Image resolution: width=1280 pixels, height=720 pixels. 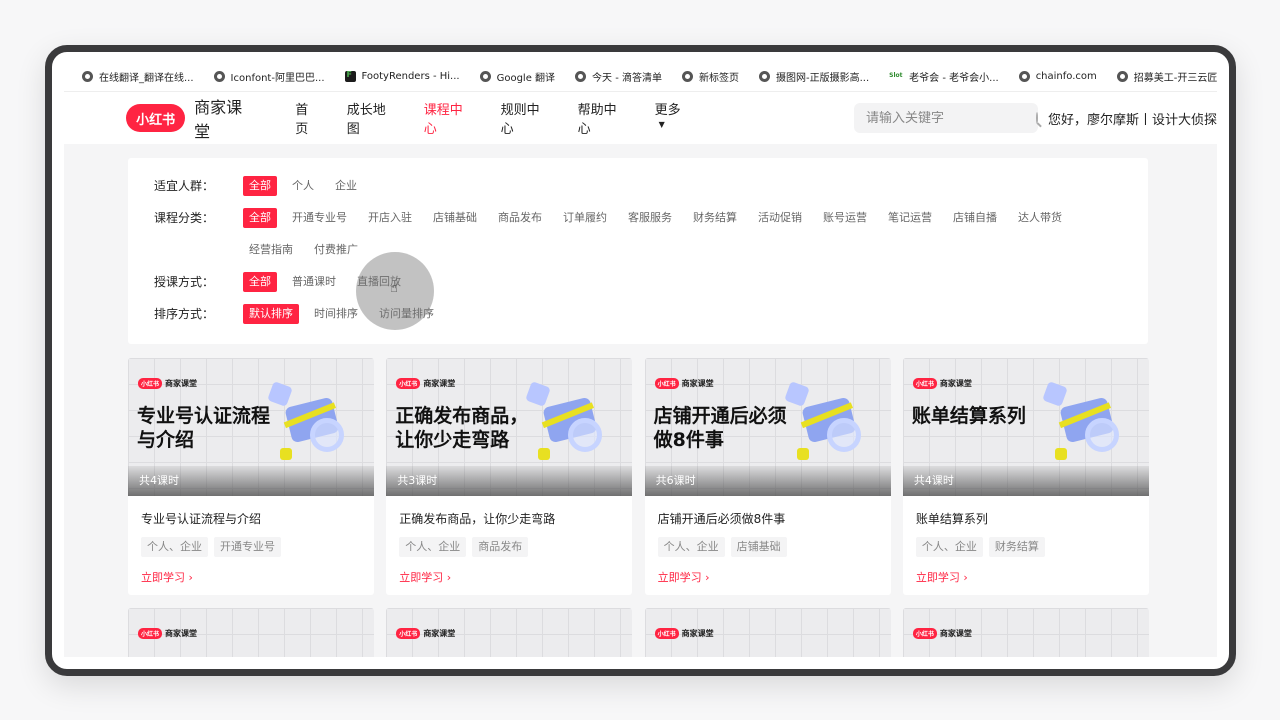 I want to click on bookmark-item: Google 翻译, so click(x=517, y=76).